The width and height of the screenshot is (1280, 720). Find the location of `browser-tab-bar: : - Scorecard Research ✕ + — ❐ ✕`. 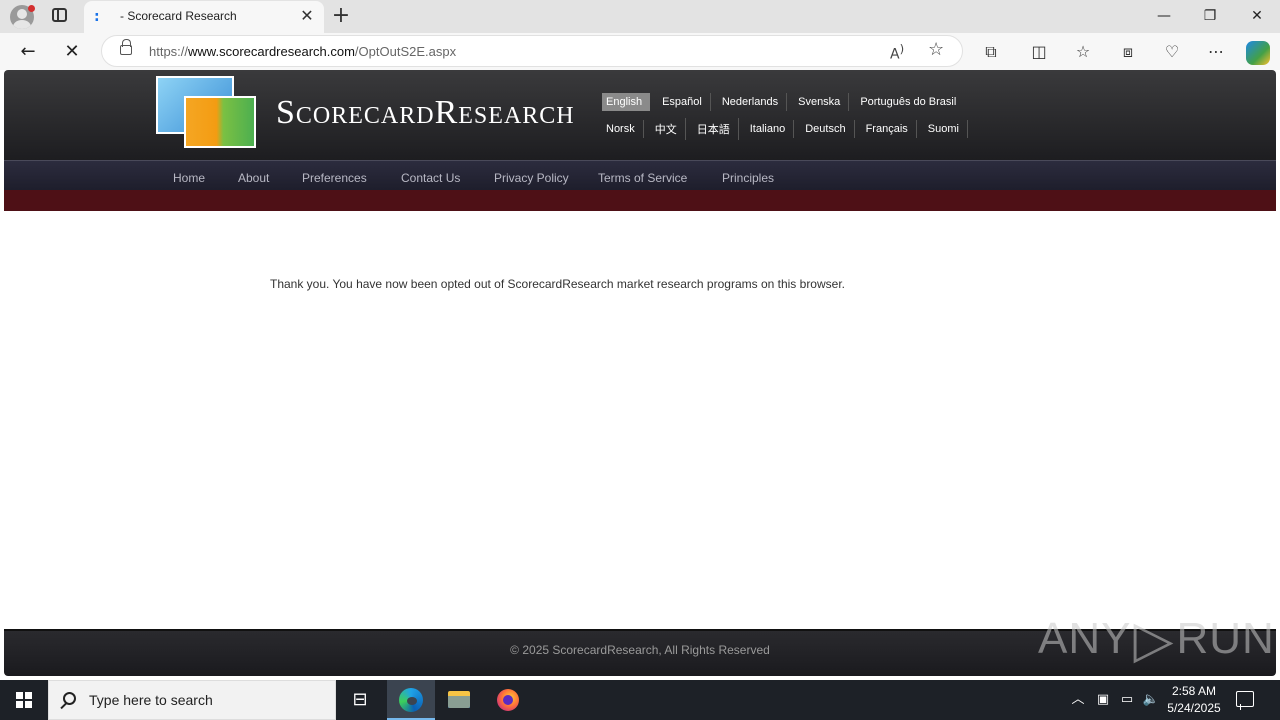

browser-tab-bar: : - Scorecard Research ✕ + — ❐ ✕ is located at coordinates (640, 16).